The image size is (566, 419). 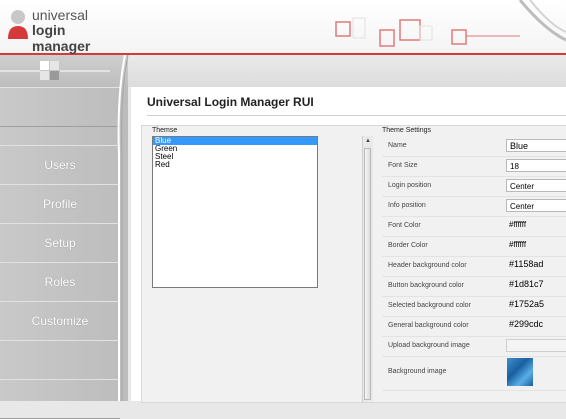 I want to click on setting-label: Font Color, so click(x=404, y=225).